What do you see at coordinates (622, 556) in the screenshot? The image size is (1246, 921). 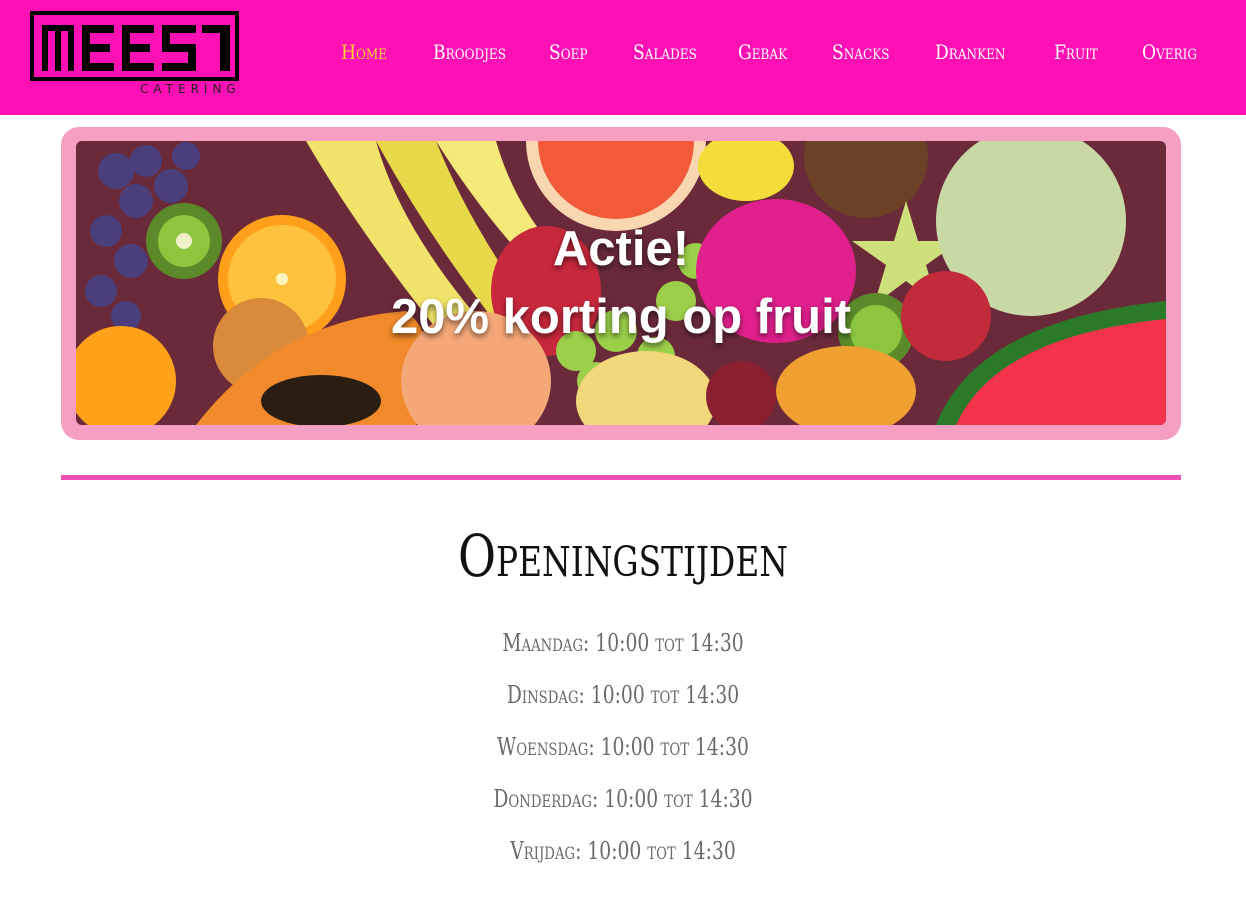 I see `opening-hours-title: Openingstijden` at bounding box center [622, 556].